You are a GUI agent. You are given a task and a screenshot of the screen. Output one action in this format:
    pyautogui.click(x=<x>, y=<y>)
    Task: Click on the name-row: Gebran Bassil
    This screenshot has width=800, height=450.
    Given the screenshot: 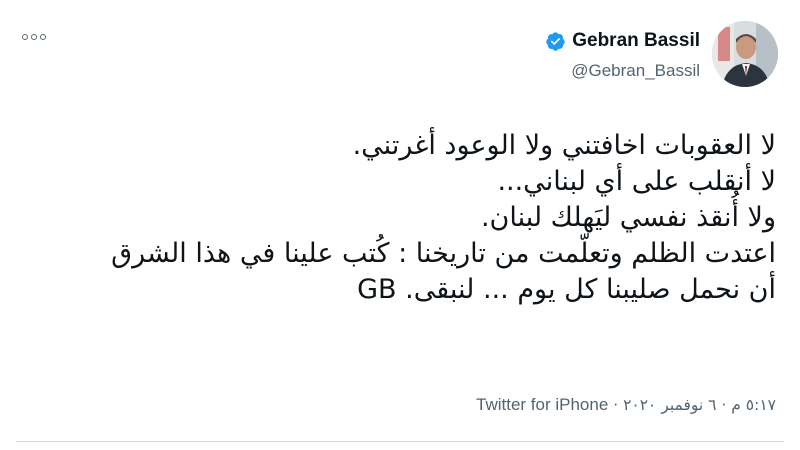 What is the action you would take?
    pyautogui.click(x=622, y=41)
    